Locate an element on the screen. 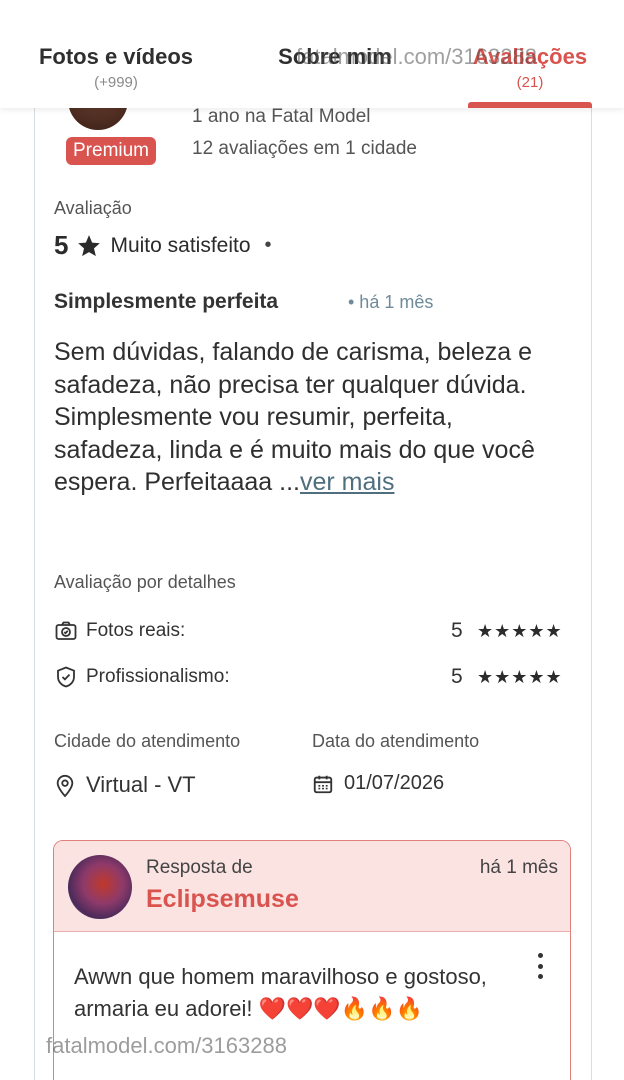  tab-count: (+999) is located at coordinates (116, 82).